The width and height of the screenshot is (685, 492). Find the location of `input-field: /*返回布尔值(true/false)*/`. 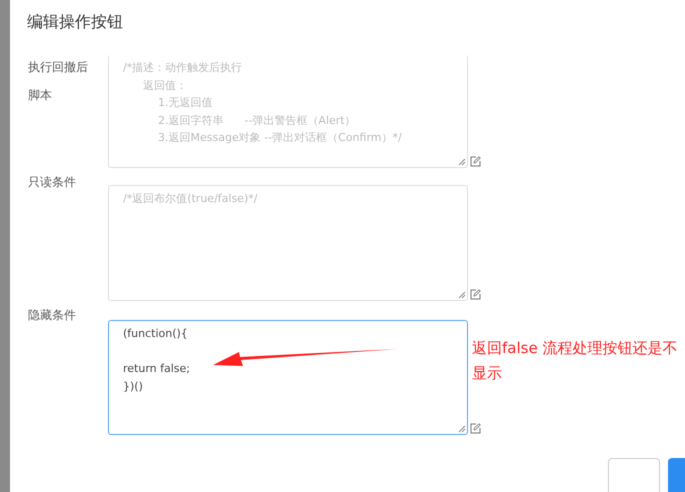

input-field: /*返回布尔值(true/false)*/ is located at coordinates (288, 243).